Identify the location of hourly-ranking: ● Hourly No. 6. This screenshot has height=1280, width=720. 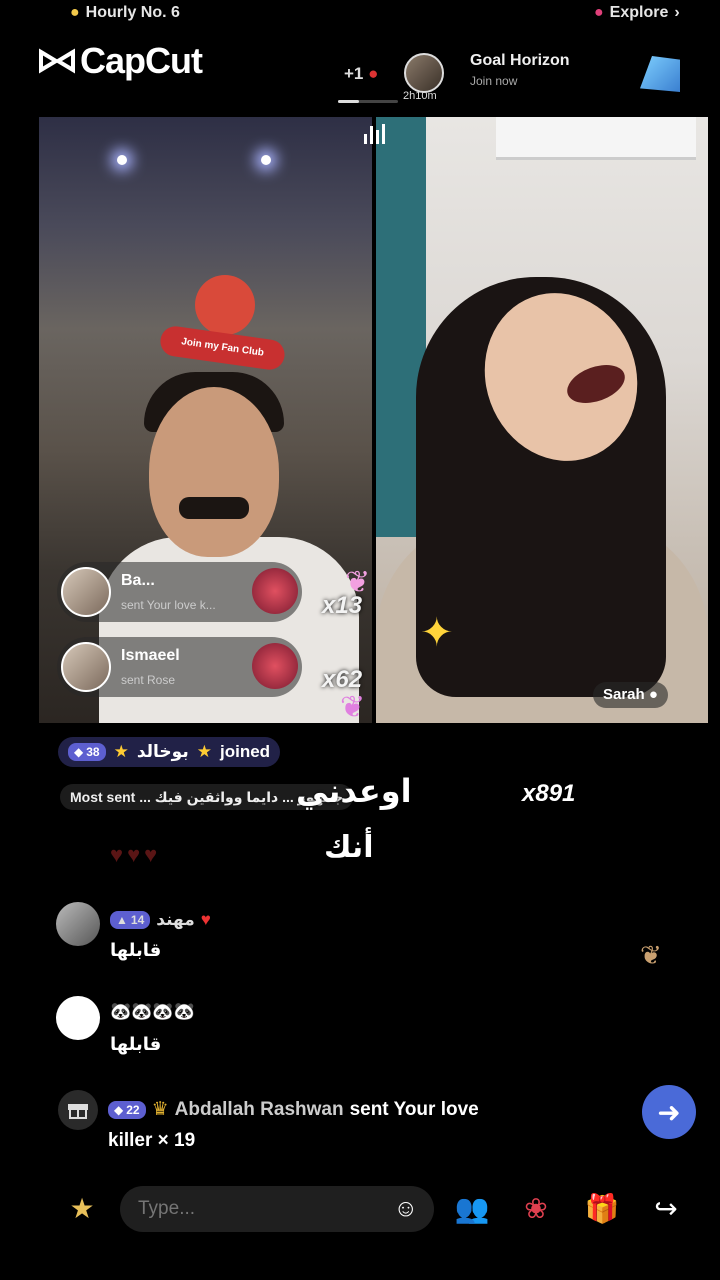
(125, 13).